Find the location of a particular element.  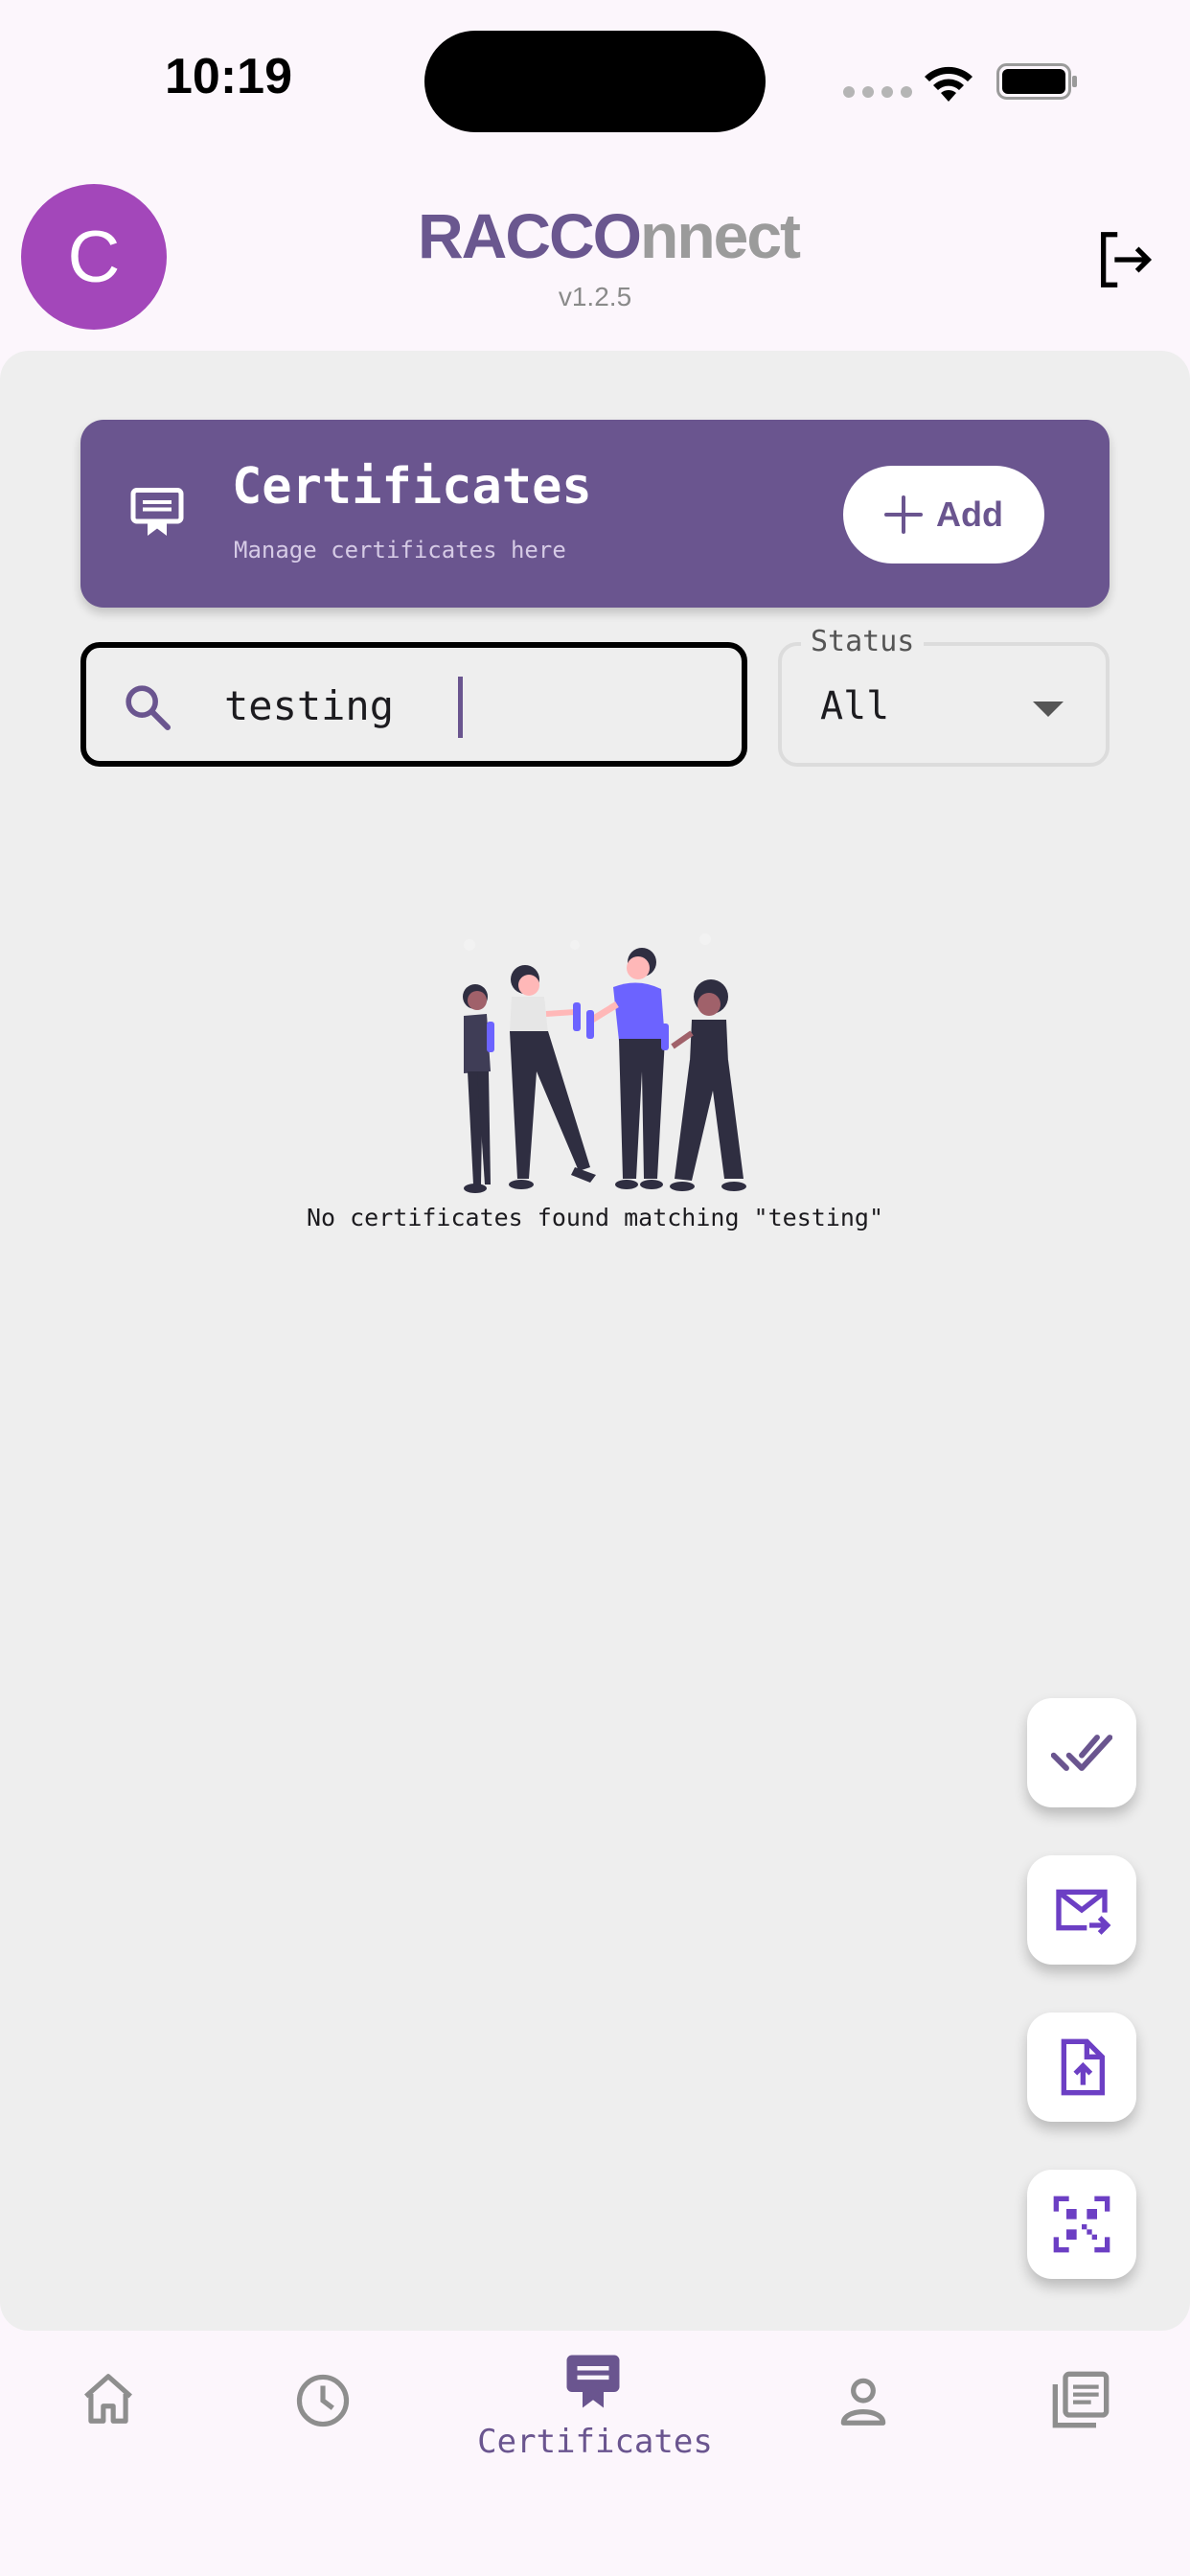

dynamic-island is located at coordinates (595, 81).